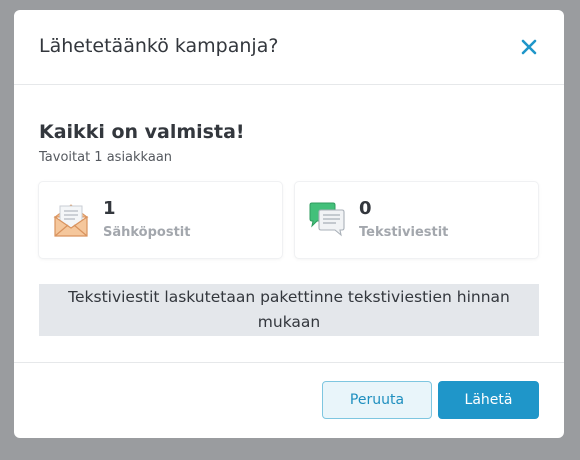  I want to click on chat-bubbles-icon, so click(327, 219).